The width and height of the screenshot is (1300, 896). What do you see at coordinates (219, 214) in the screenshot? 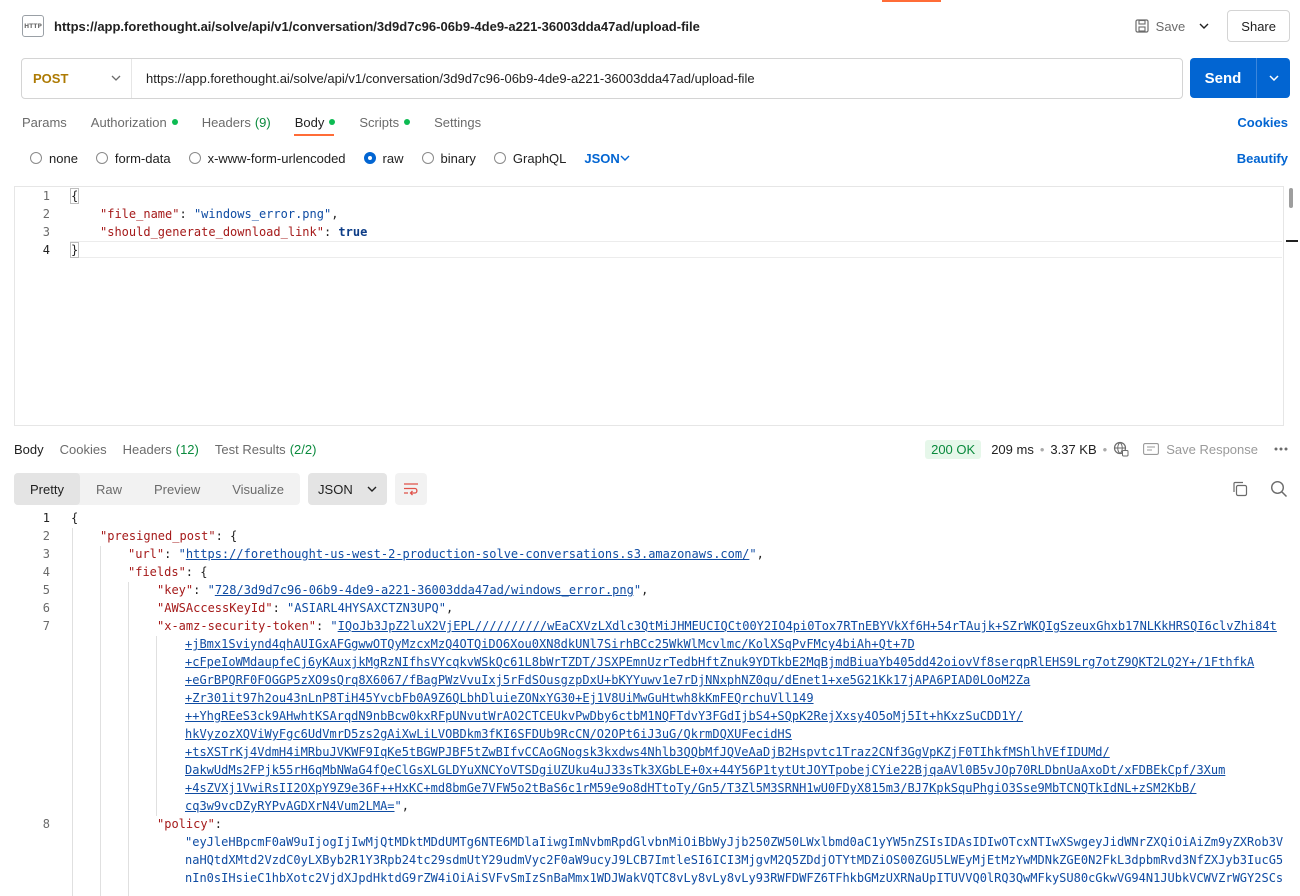
I see `code-line: "file_name": "windows_error.png",` at bounding box center [219, 214].